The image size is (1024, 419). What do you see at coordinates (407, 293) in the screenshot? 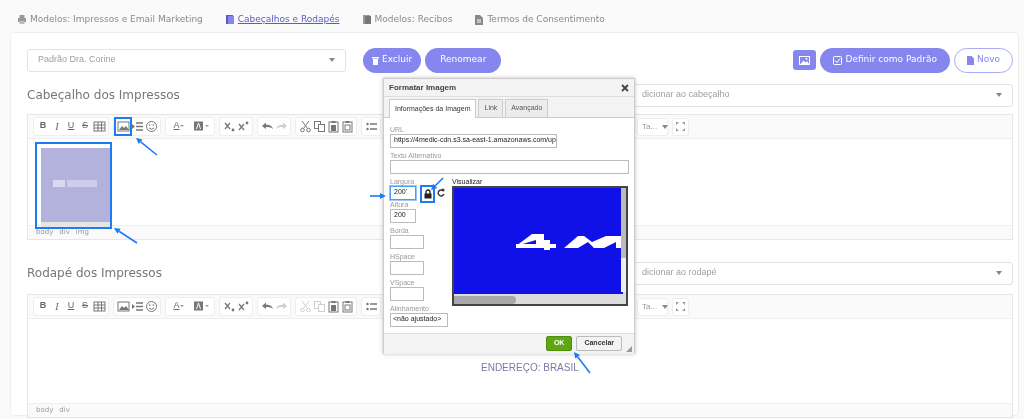
I see `vspace-field` at bounding box center [407, 293].